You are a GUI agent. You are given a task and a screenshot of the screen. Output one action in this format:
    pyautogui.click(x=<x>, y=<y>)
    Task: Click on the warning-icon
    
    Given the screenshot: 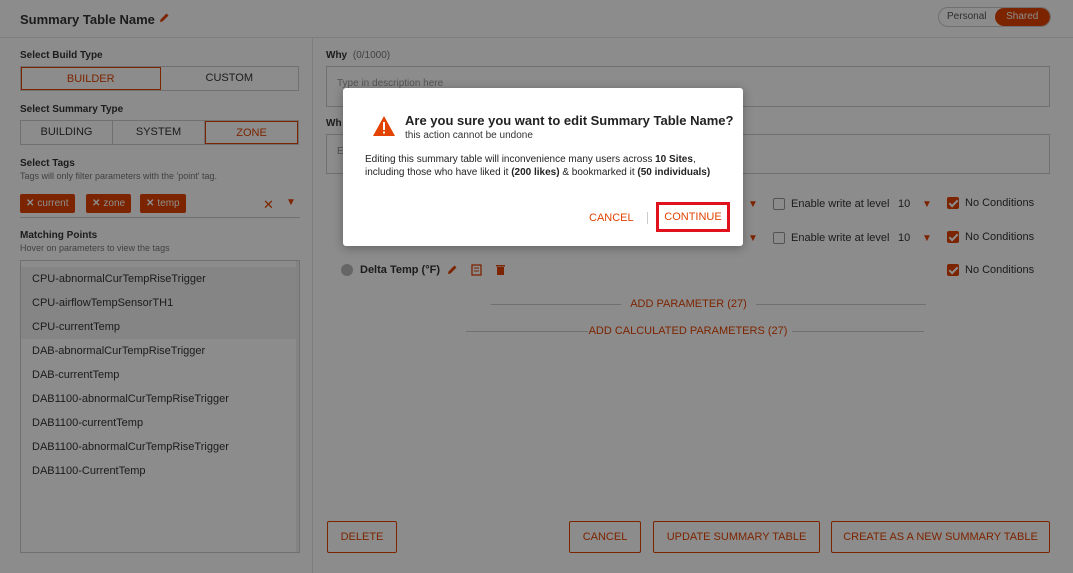 What is the action you would take?
    pyautogui.click(x=384, y=126)
    